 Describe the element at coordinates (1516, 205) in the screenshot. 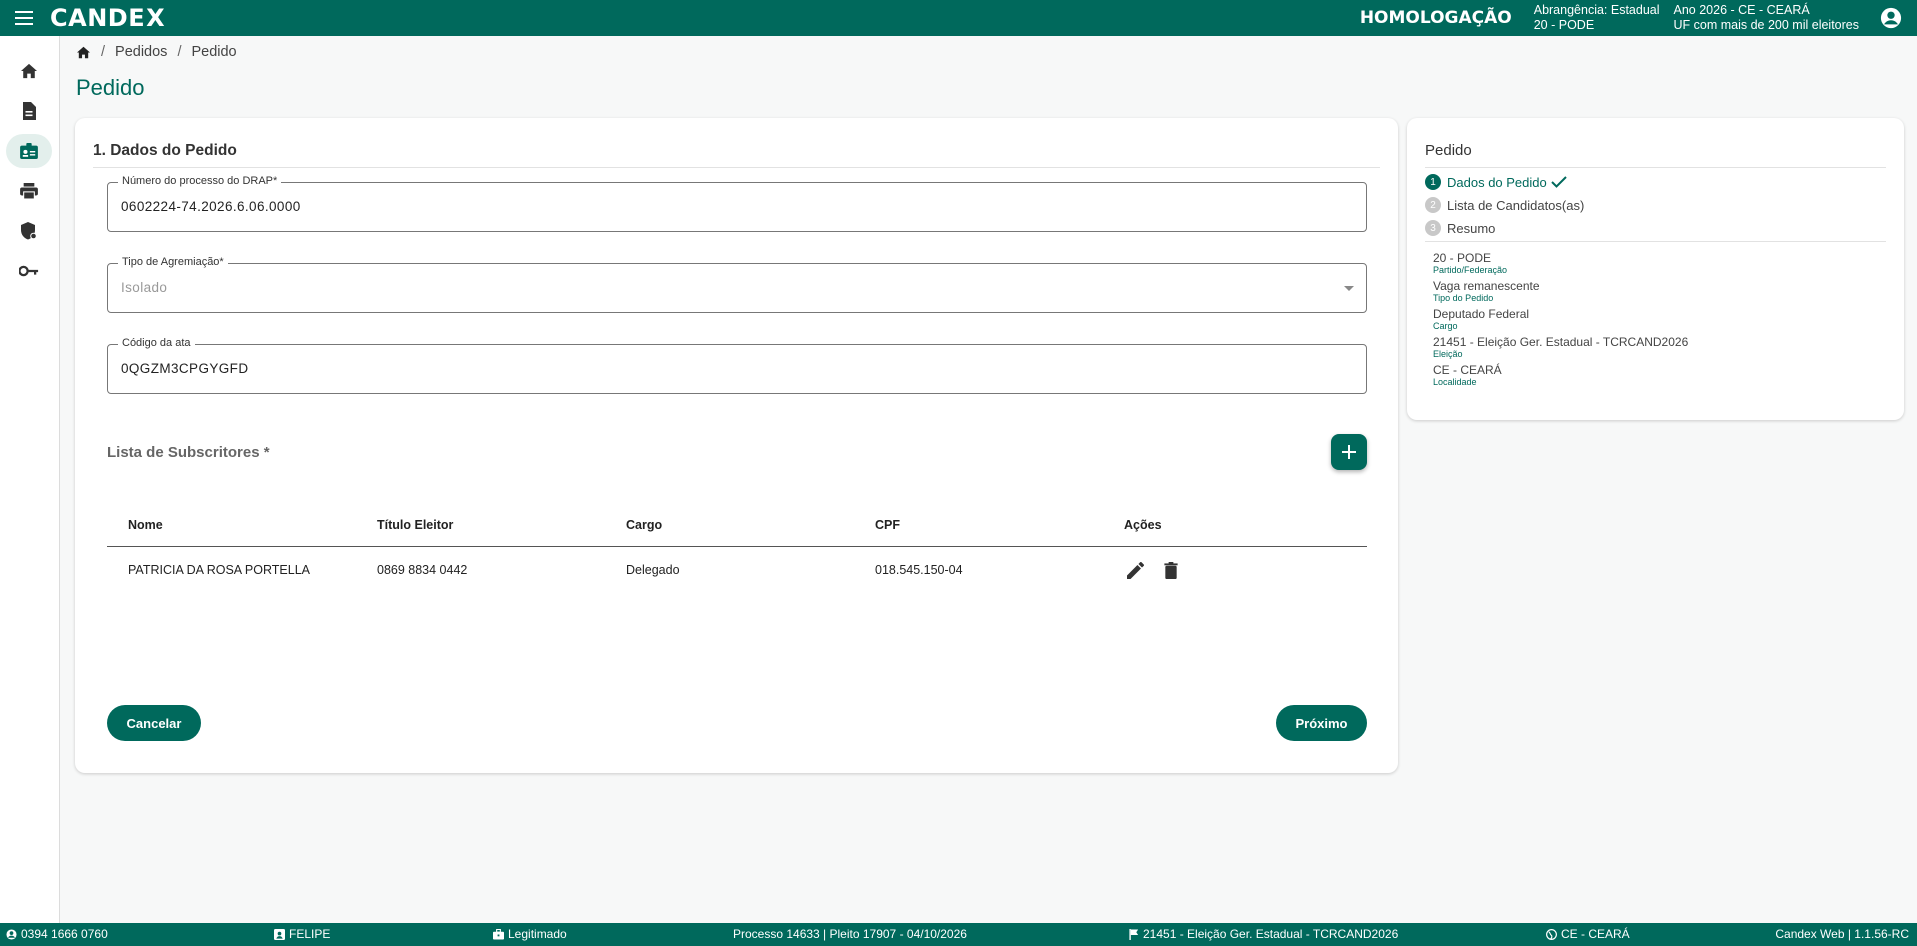

I see `step-label: Lista de Candidatos(as)` at that location.